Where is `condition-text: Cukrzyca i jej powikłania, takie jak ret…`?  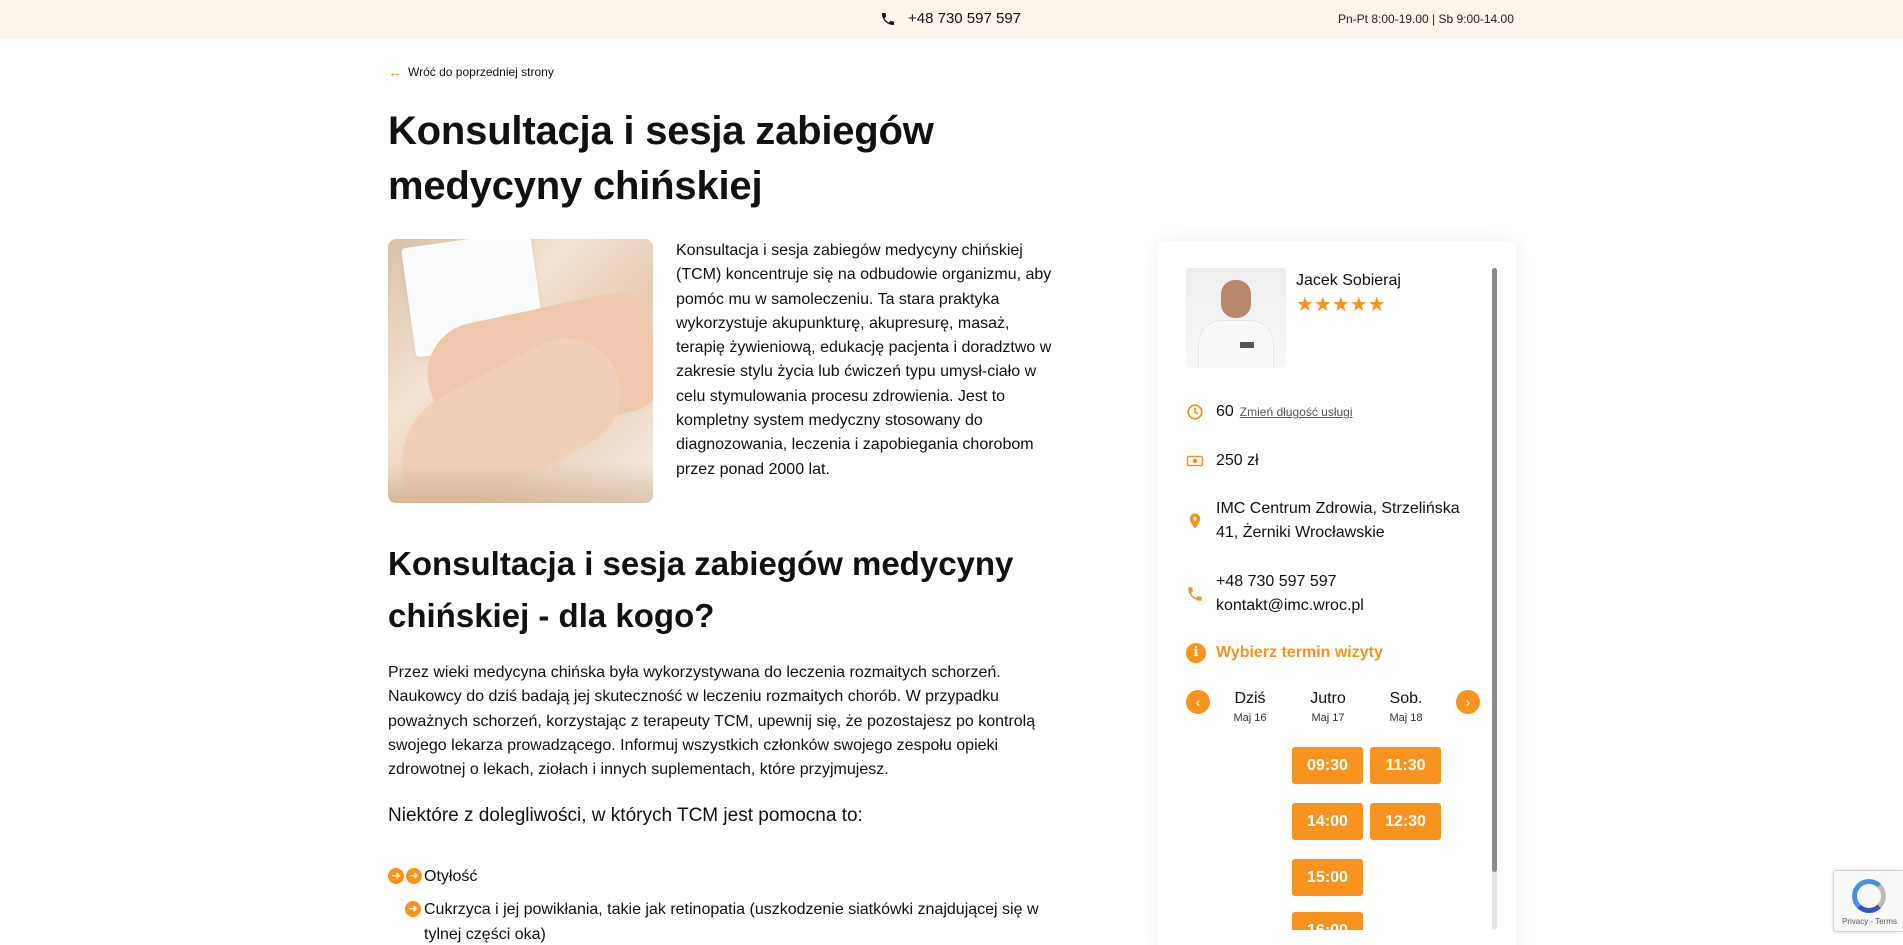
condition-text: Cukrzyca i jej powikłania, takie jak ret… is located at coordinates (731, 922).